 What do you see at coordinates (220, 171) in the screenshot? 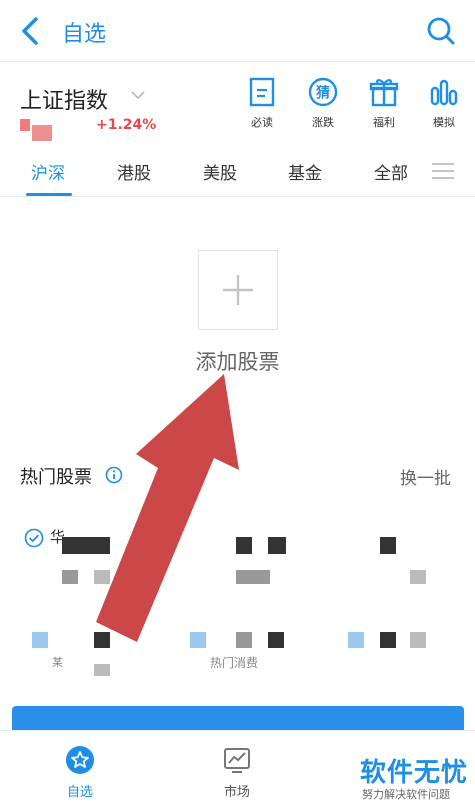
I see `tab-us: 美股` at bounding box center [220, 171].